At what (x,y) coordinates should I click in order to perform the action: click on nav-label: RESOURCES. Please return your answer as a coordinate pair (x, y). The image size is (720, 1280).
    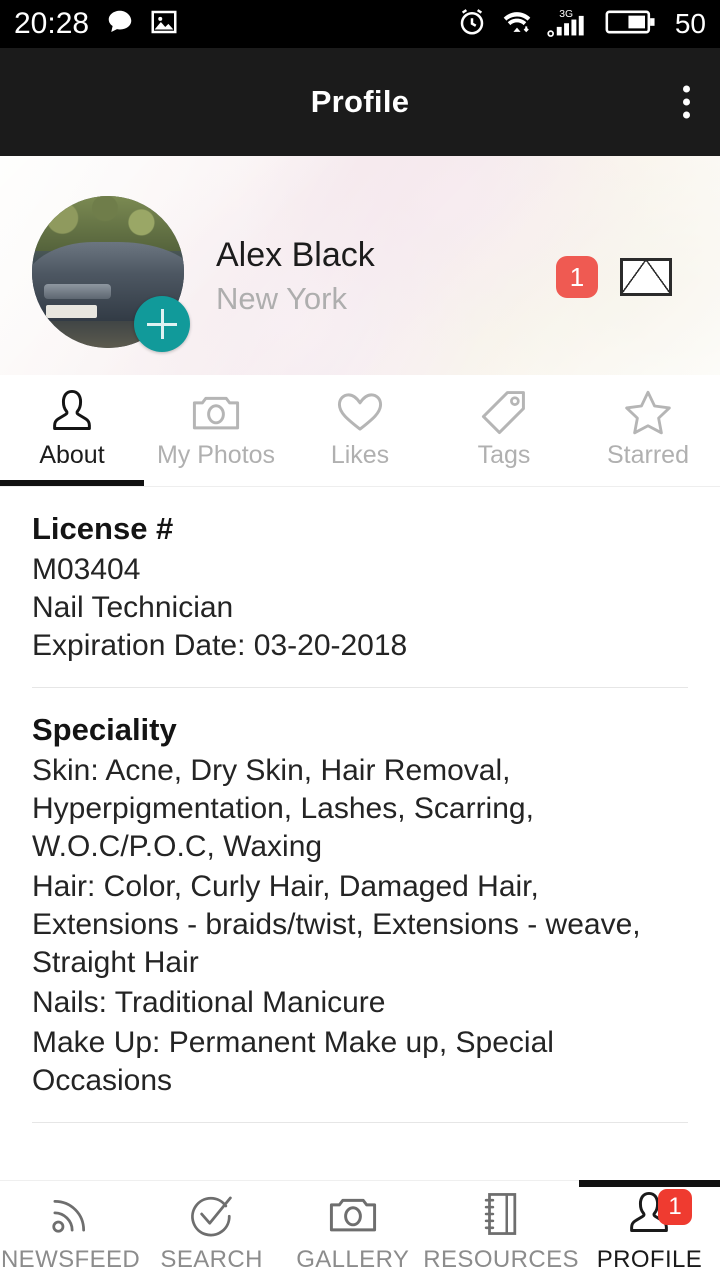
    Looking at the image, I should click on (501, 1259).